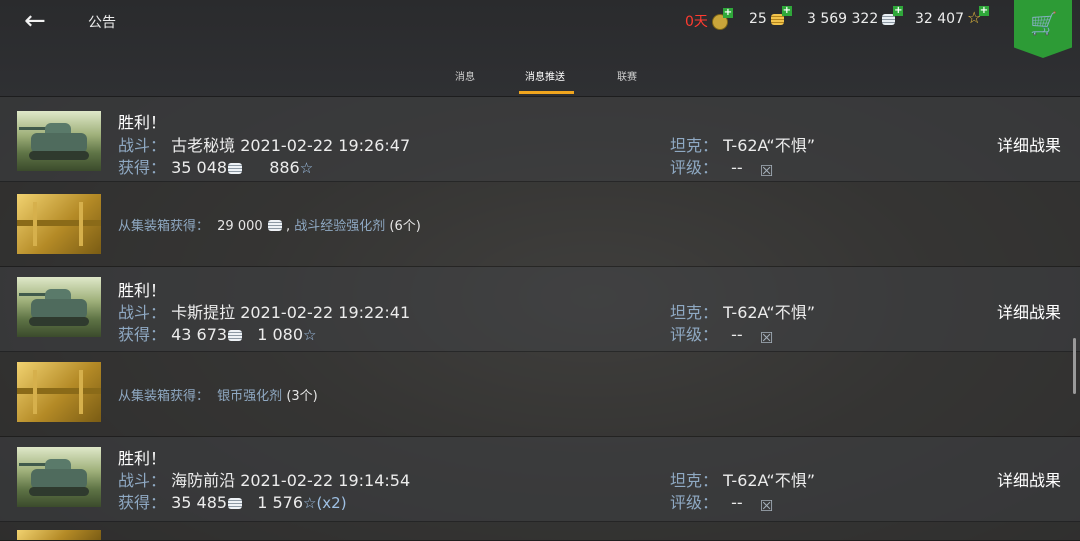  What do you see at coordinates (216, 167) in the screenshot?
I see `earned-info: 获得： 35 048 886☆` at bounding box center [216, 167].